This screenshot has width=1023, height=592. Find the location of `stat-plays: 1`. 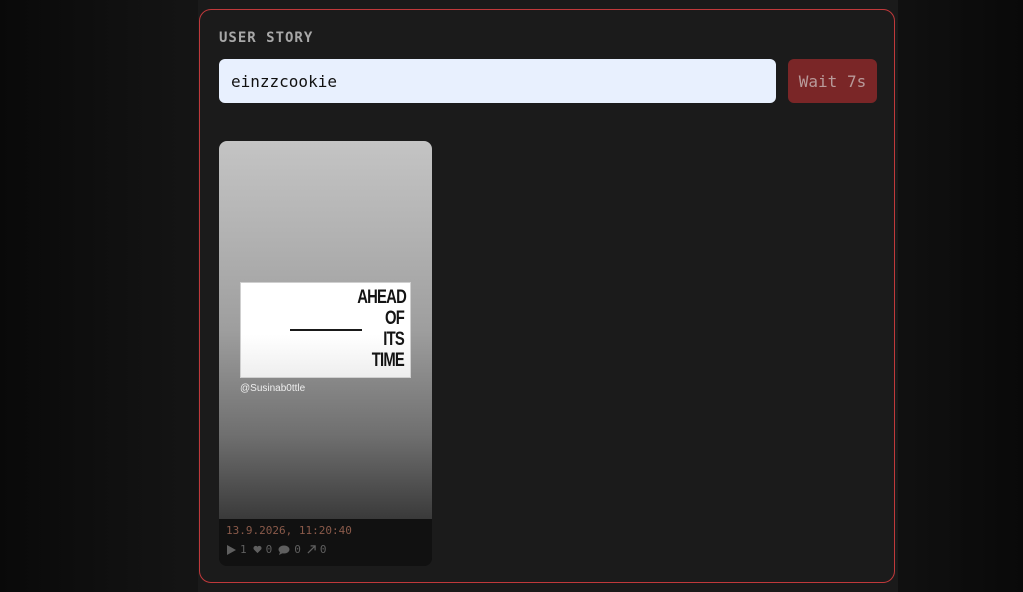

stat-plays: 1 is located at coordinates (236, 549).